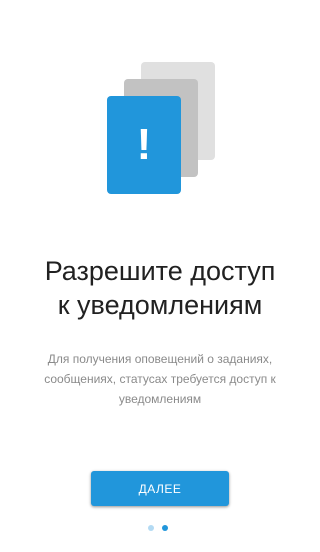  Describe the element at coordinates (160, 271) in the screenshot. I see `title-line-1: Разрешите доступ` at that location.